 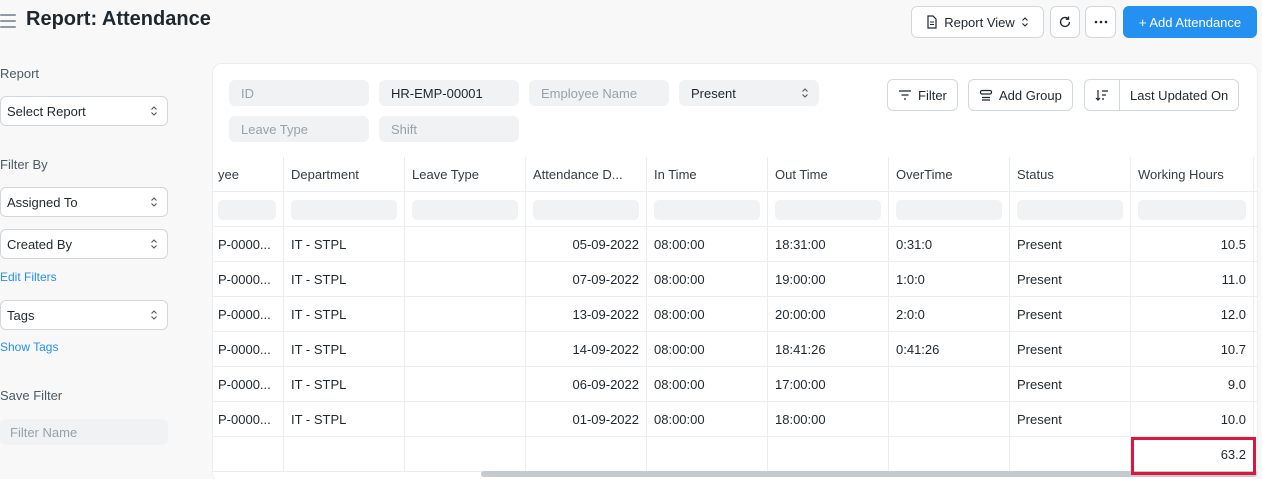 I want to click on cell-attendance-date: 07-09-2022, so click(x=586, y=279).